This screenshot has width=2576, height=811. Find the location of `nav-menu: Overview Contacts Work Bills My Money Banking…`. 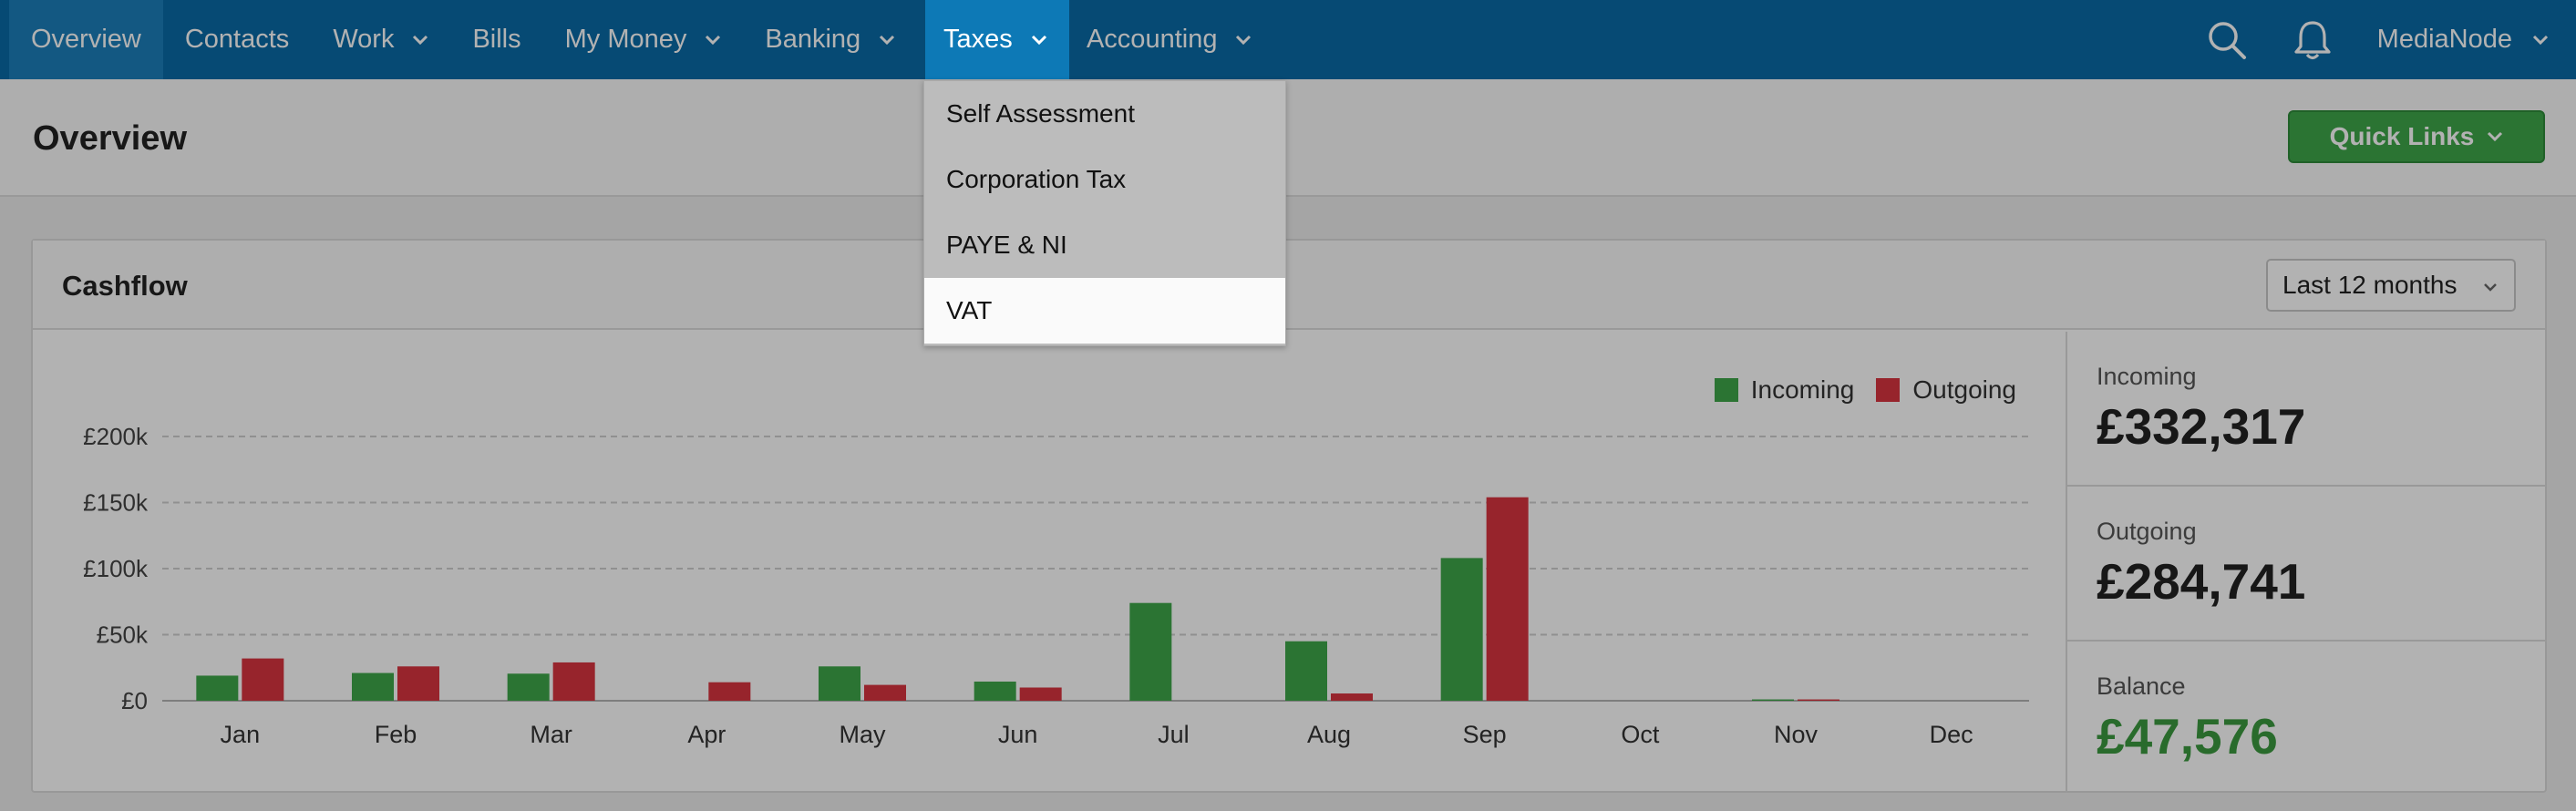

nav-menu: Overview Contacts Work Bills My Money Banking… is located at coordinates (636, 39).